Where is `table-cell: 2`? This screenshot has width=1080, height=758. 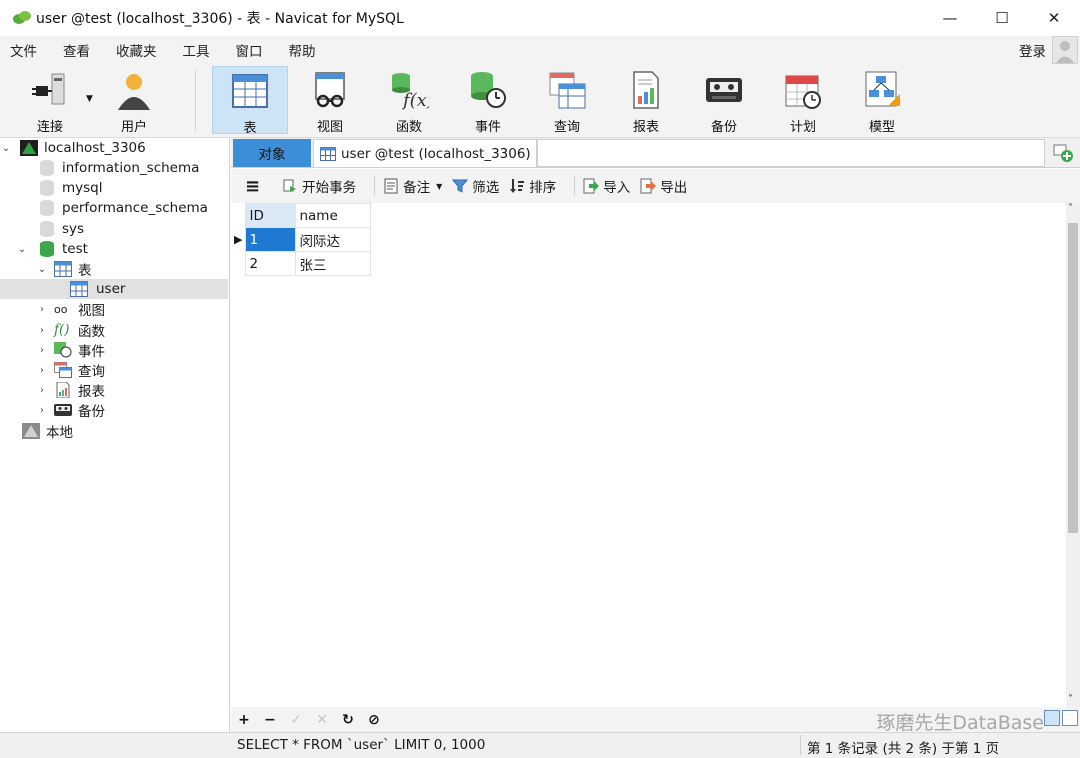
table-cell: 2 is located at coordinates (271, 263).